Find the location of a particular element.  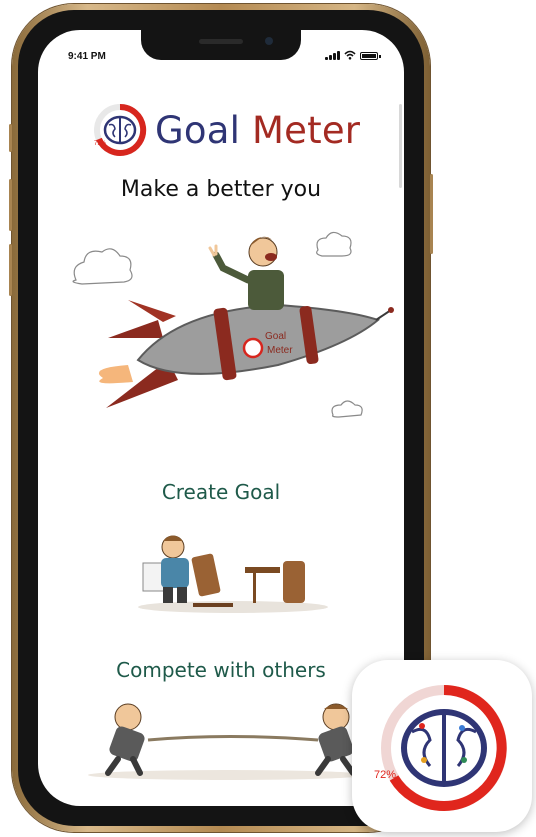

create-goal-heading: Create Goal is located at coordinates (221, 492).